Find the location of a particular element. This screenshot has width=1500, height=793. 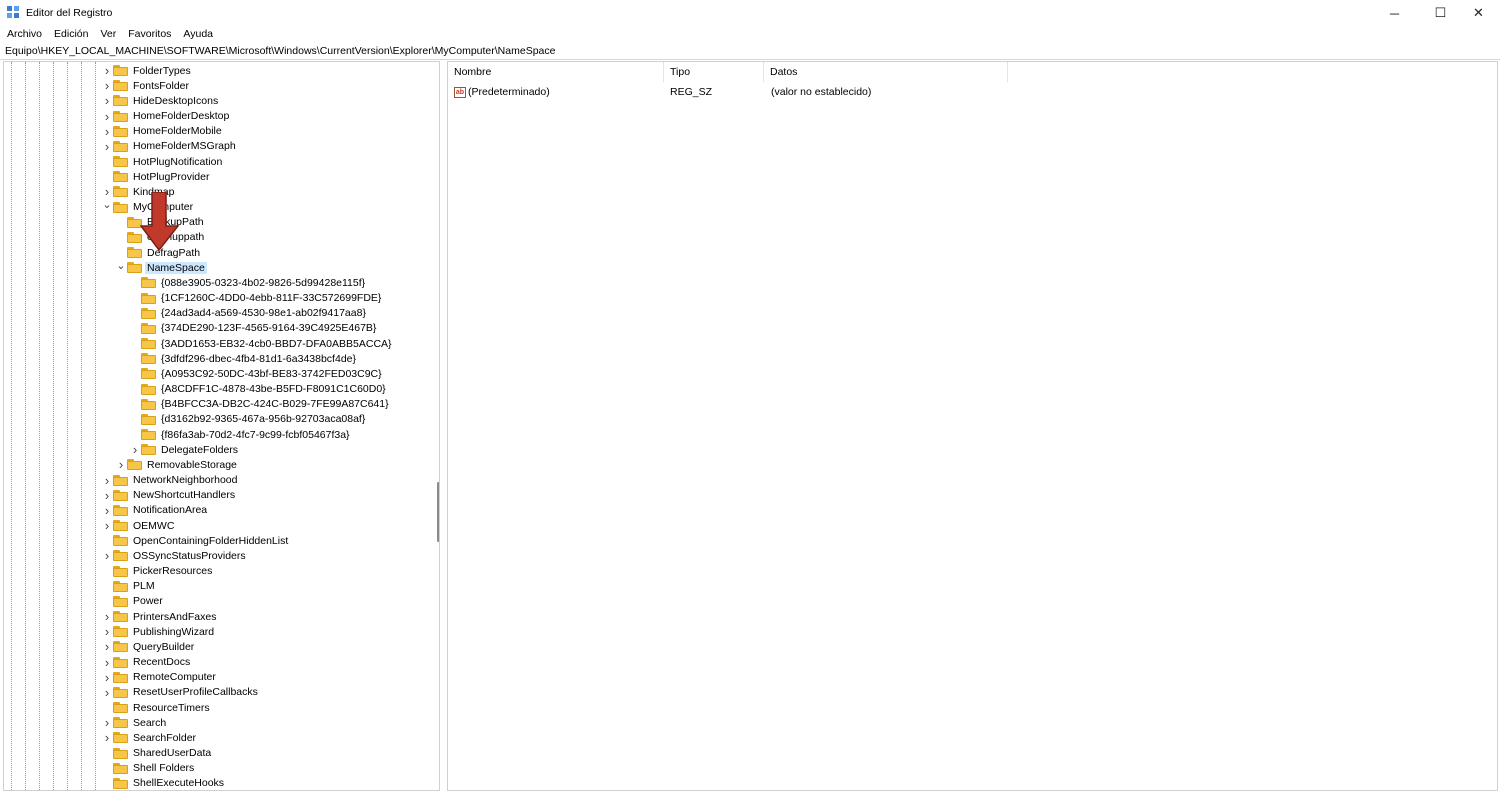

tree-node-label: Search is located at coordinates (150, 722).